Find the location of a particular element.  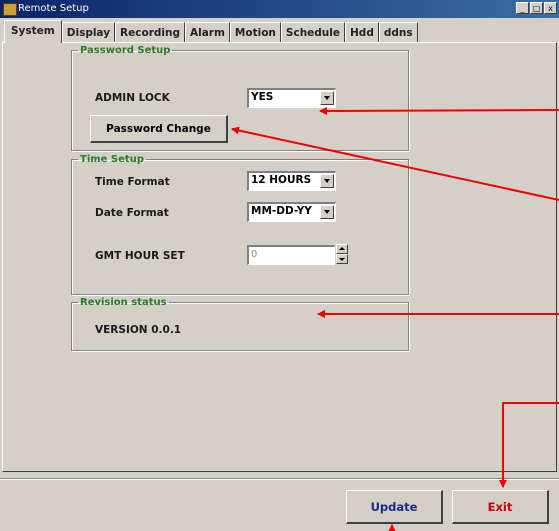

date-format-label: Date Format is located at coordinates (132, 213).